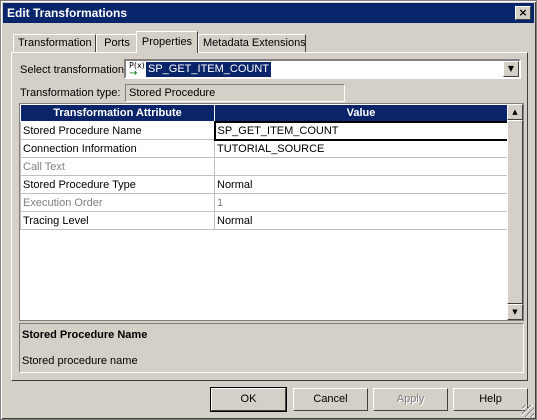  I want to click on description-title: Stored Procedure Name, so click(85, 335).